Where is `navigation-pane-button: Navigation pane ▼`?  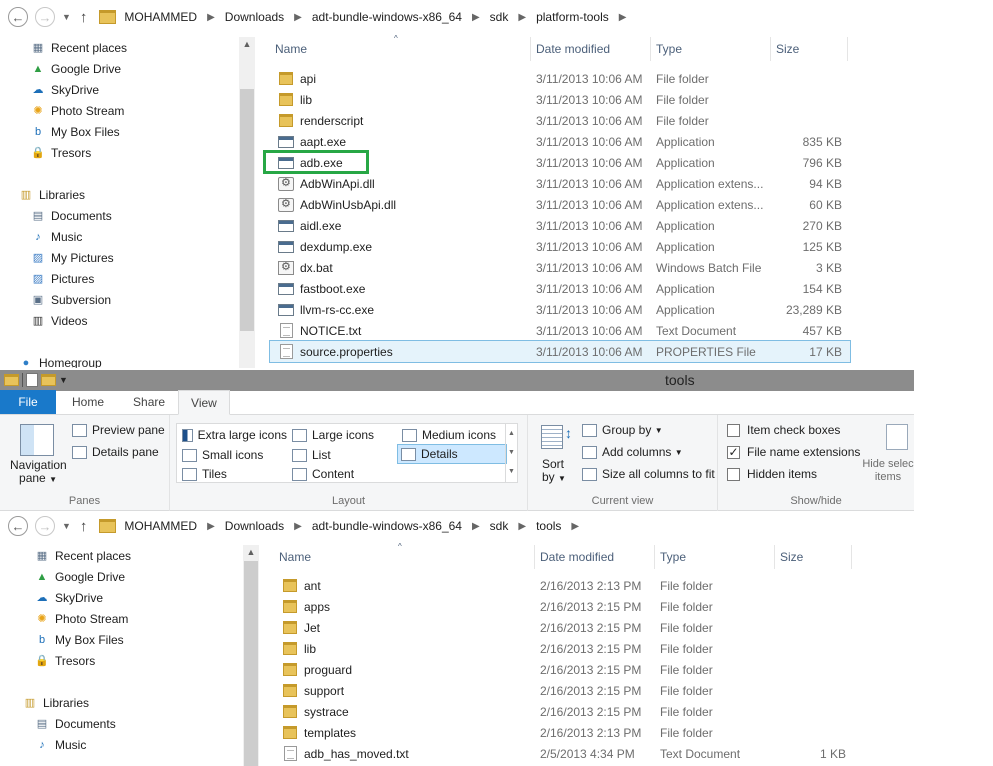
navigation-pane-button: Navigation pane ▼ is located at coordinates (38, 472).